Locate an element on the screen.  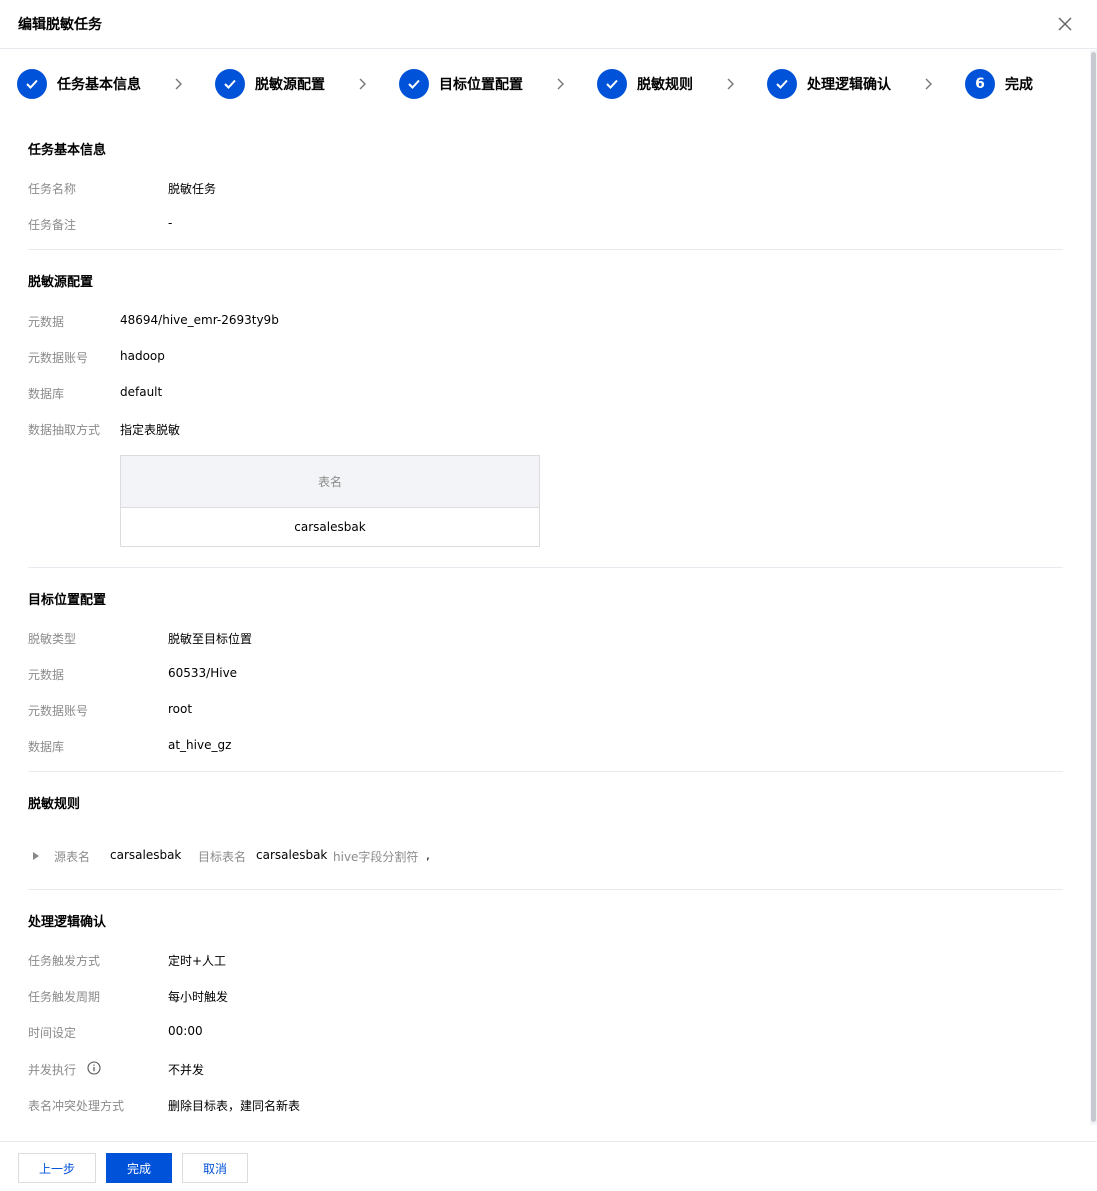
steps-bar: 任务基本信息 脱敏源配置 目标位置配置 脱敏规则 处理逻辑确认 6 完成 is located at coordinates (545, 84).